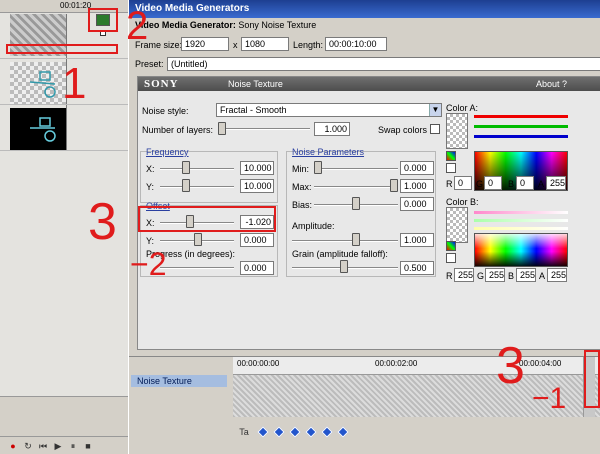 The image size is (600, 454). Describe the element at coordinates (38, 129) in the screenshot. I see `event-thumbnail-black` at that location.